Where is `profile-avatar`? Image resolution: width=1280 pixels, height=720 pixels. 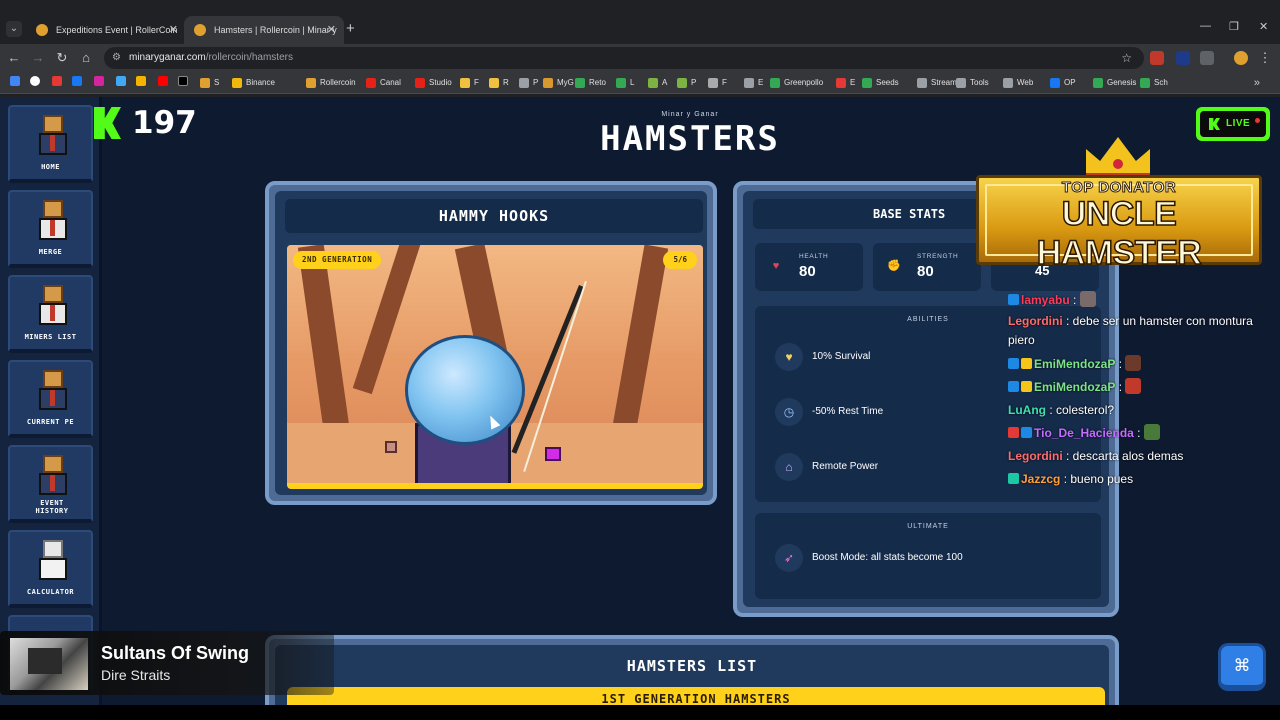
profile-avatar is located at coordinates (1241, 58).